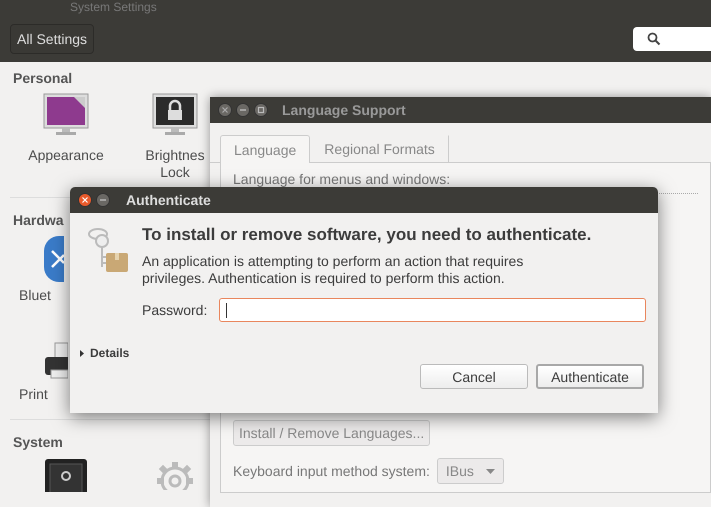 Image resolution: width=711 pixels, height=507 pixels. What do you see at coordinates (432, 310) in the screenshot?
I see `password-field` at bounding box center [432, 310].